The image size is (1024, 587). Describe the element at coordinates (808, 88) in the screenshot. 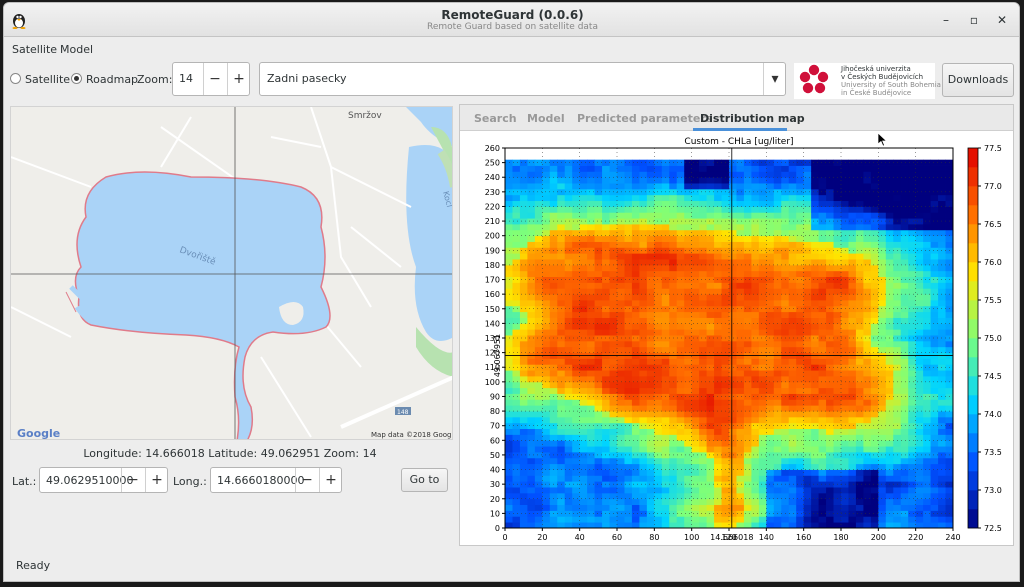

I see `logo-dot` at that location.